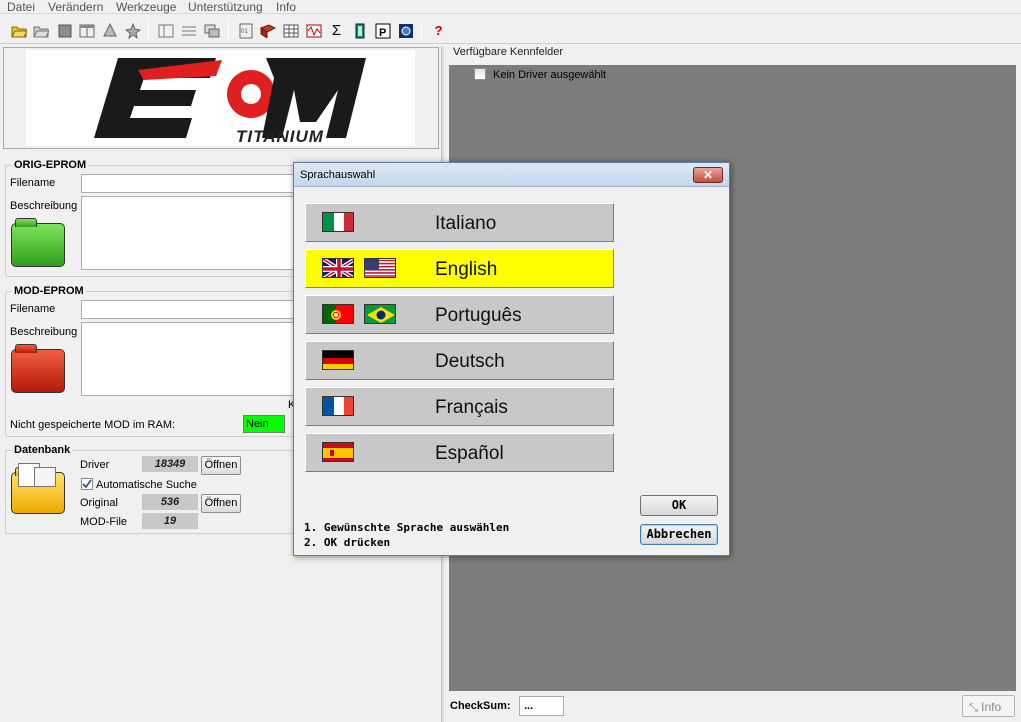 This screenshot has height=722, width=1021. I want to click on globe-icon, so click(405, 30).